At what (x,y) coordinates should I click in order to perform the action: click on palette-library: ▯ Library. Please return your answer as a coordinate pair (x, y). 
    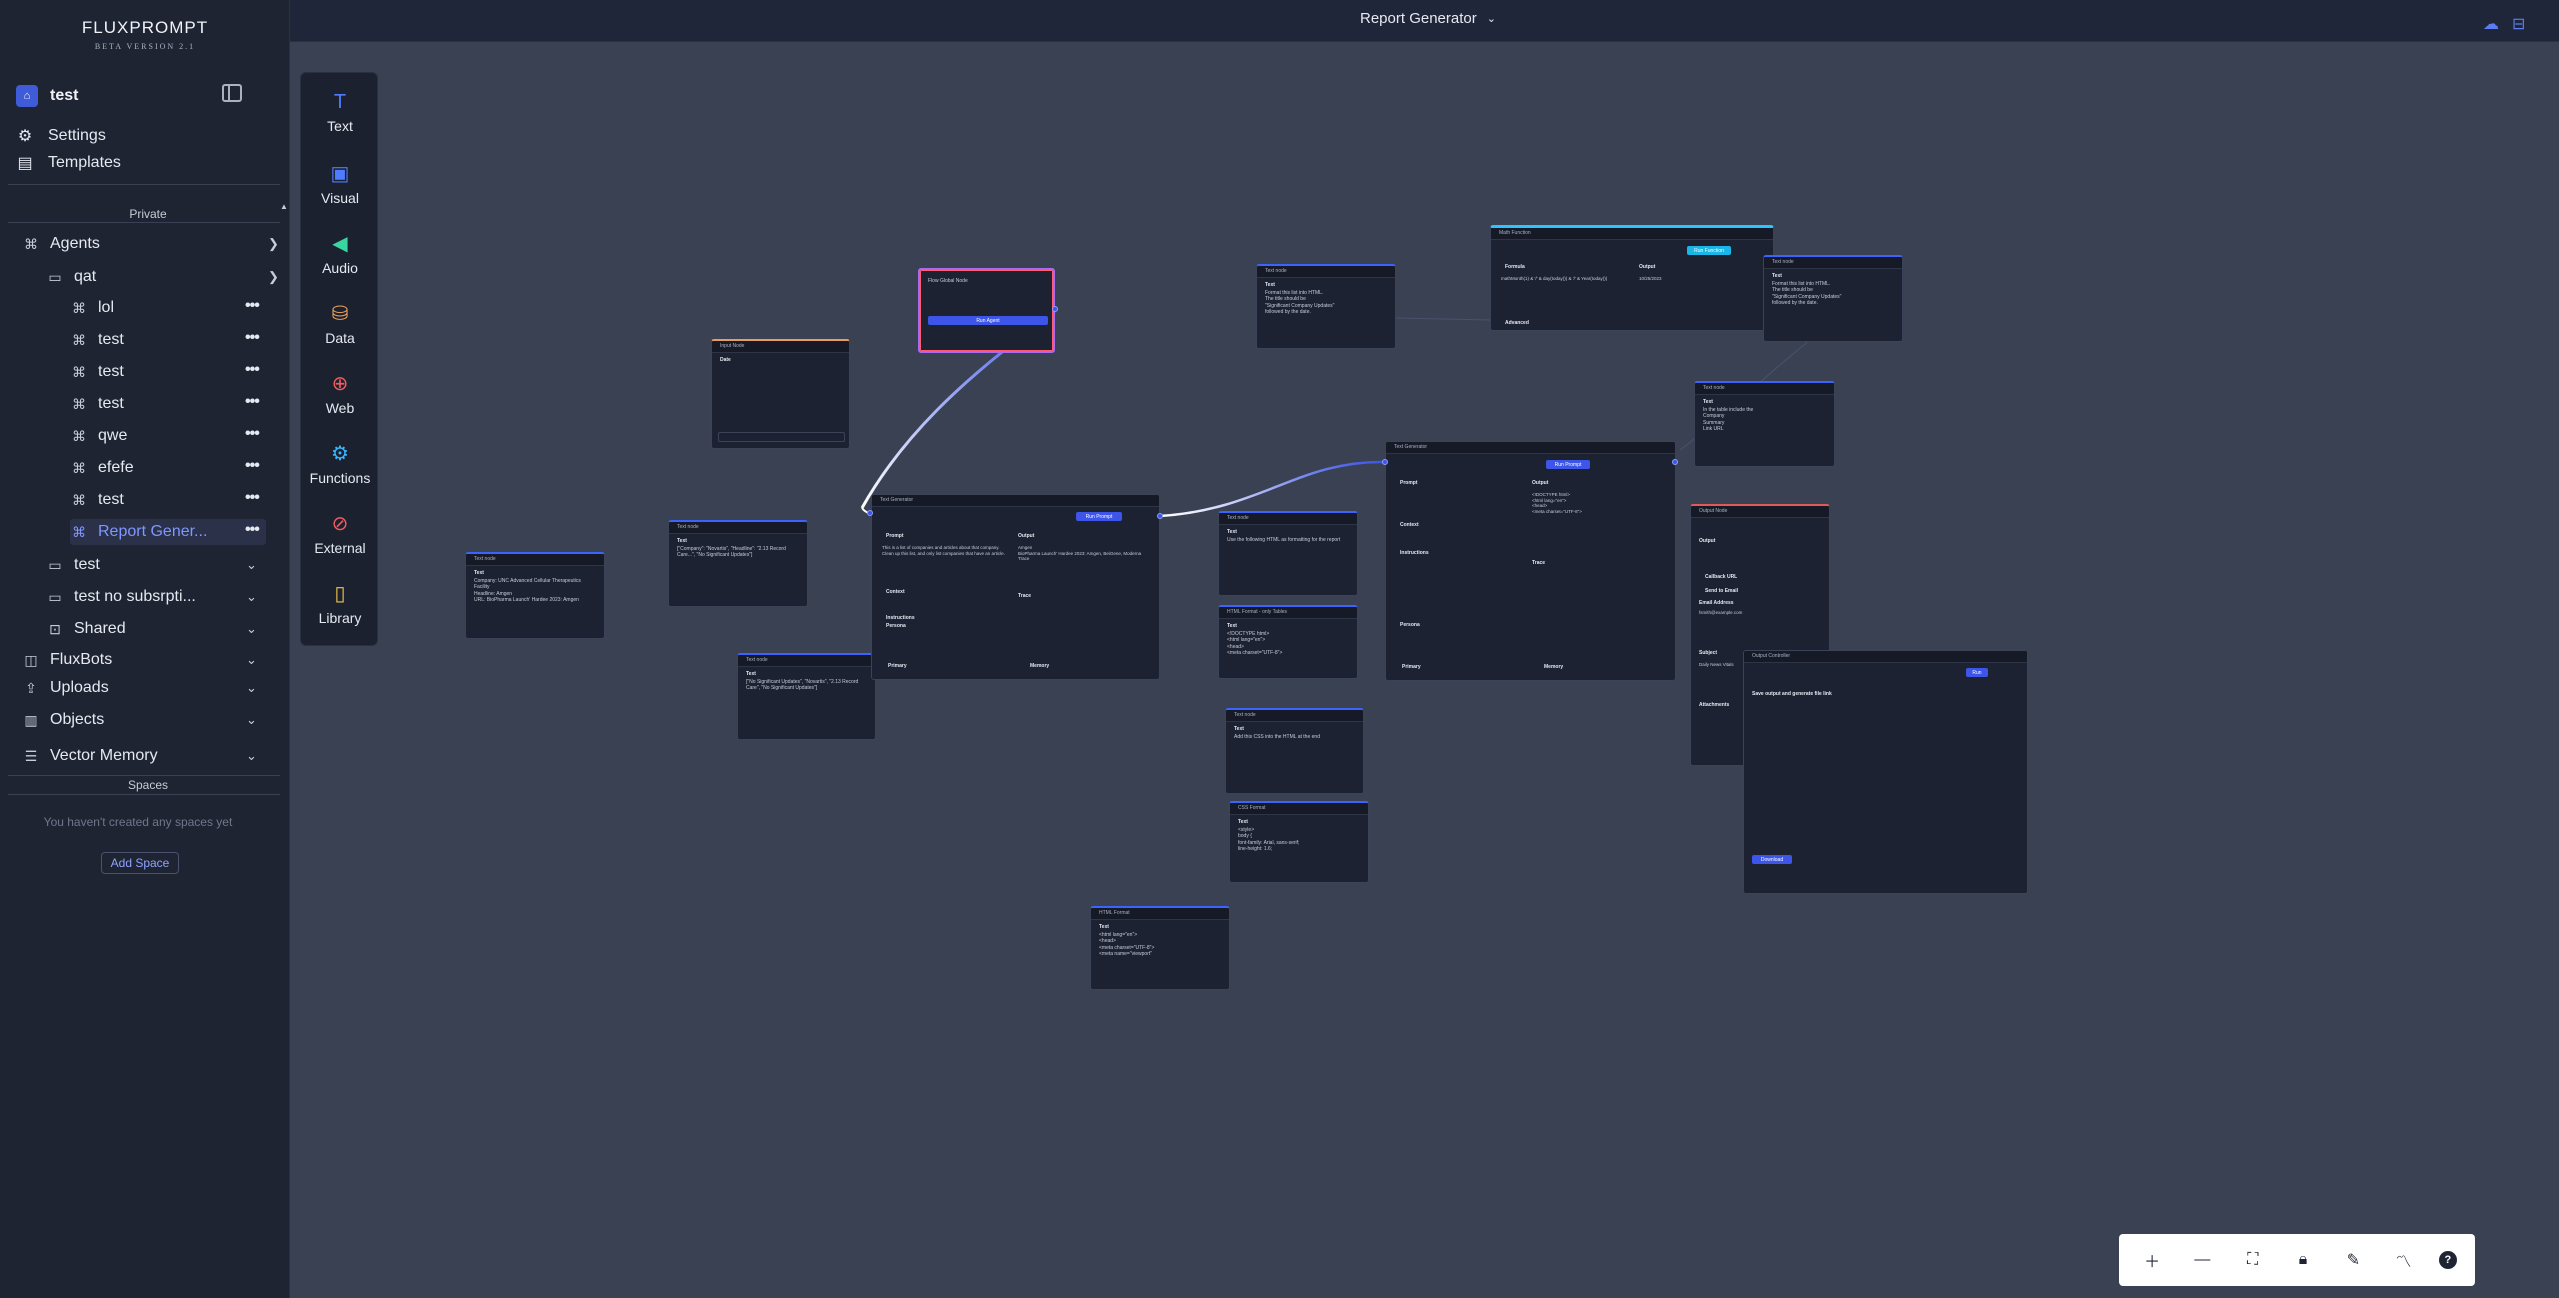
    Looking at the image, I should click on (340, 603).